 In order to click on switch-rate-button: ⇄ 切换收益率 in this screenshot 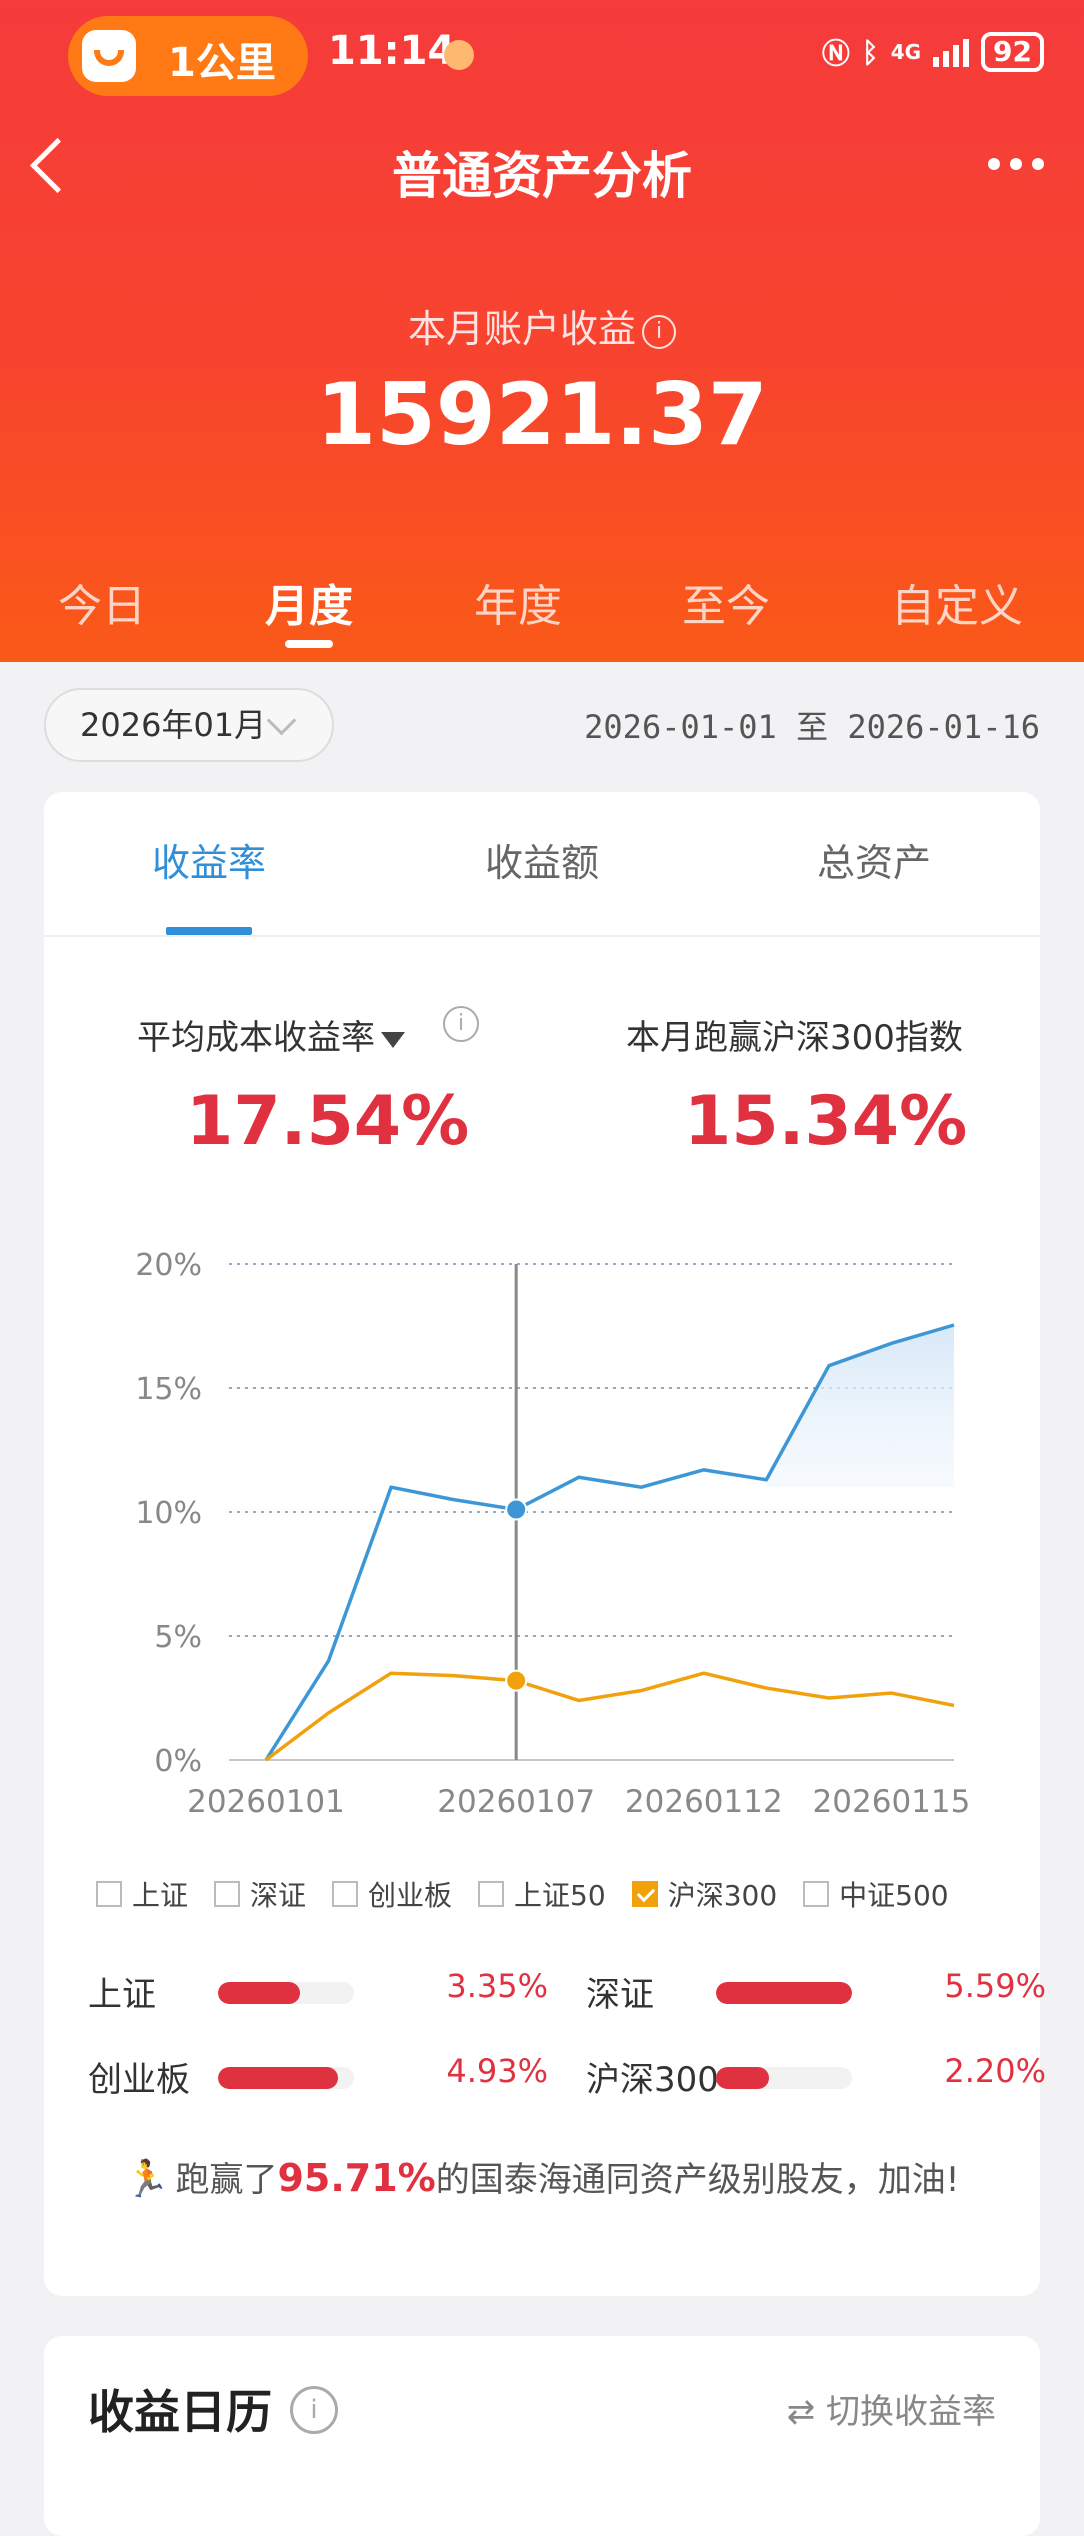, I will do `click(891, 2408)`.